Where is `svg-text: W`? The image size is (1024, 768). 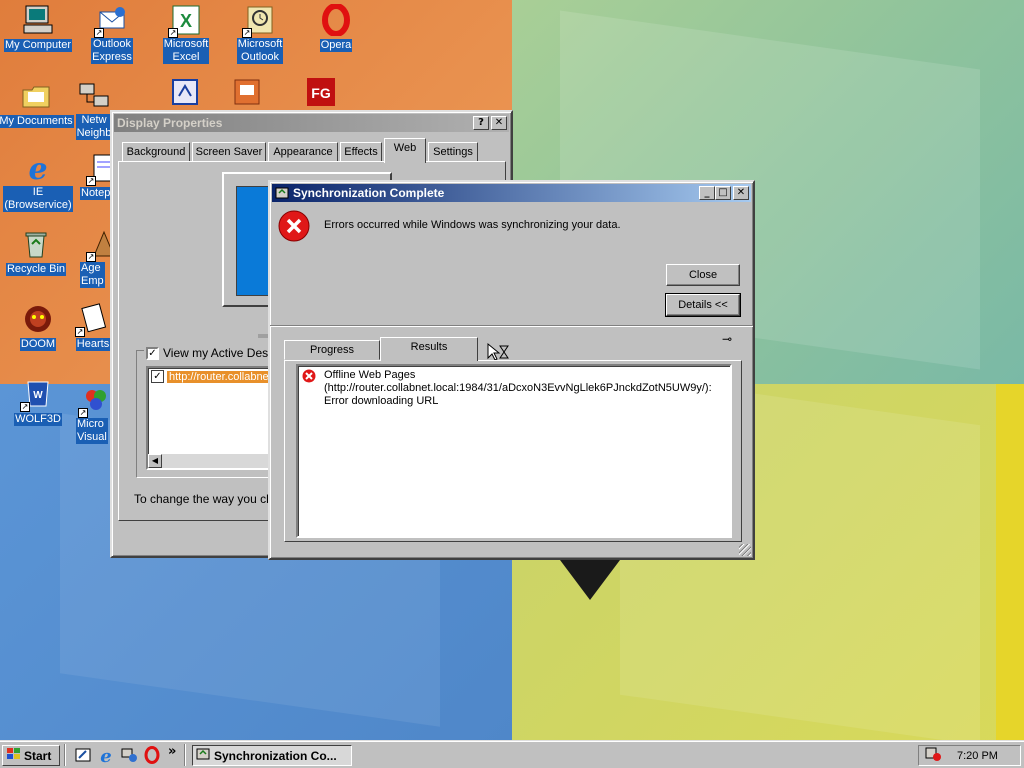
svg-text: W is located at coordinates (38, 395).